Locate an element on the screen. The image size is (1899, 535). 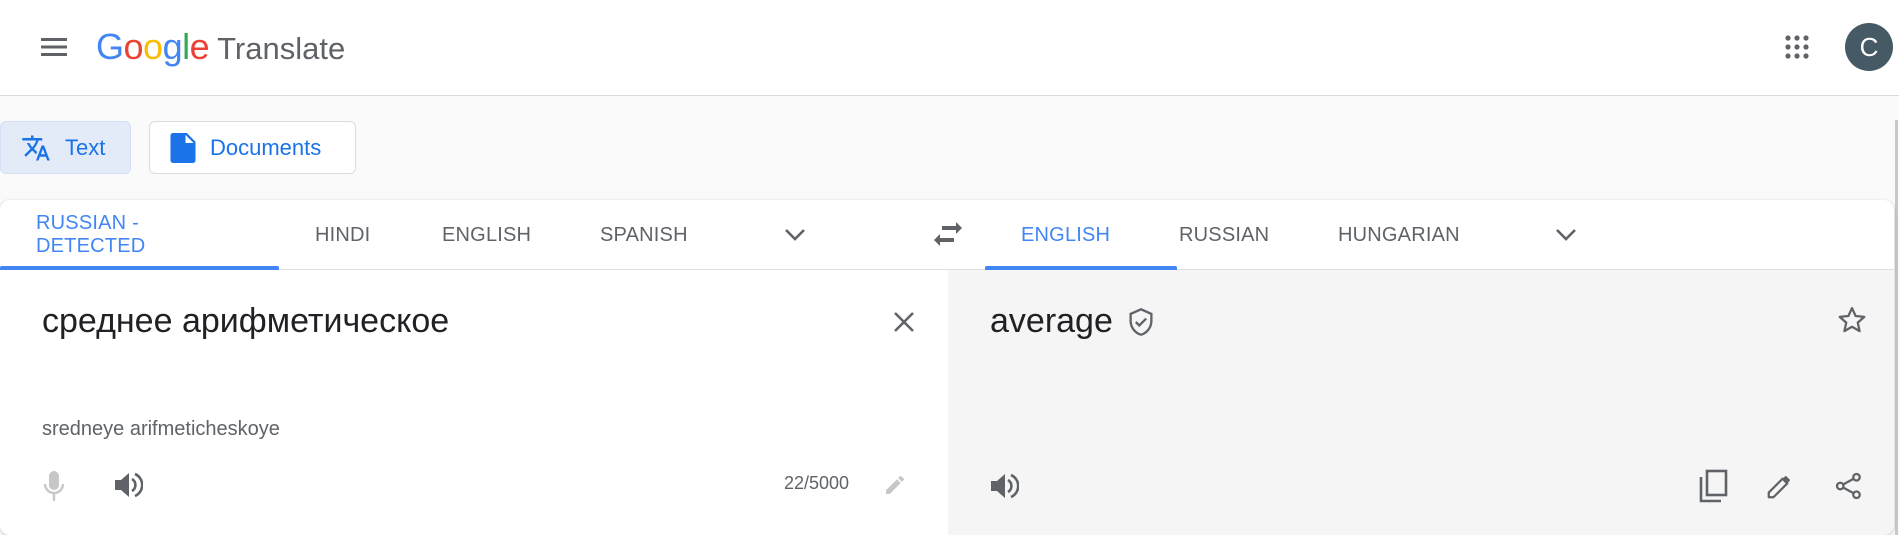
source-tab-label: HINDI is located at coordinates (343, 234).